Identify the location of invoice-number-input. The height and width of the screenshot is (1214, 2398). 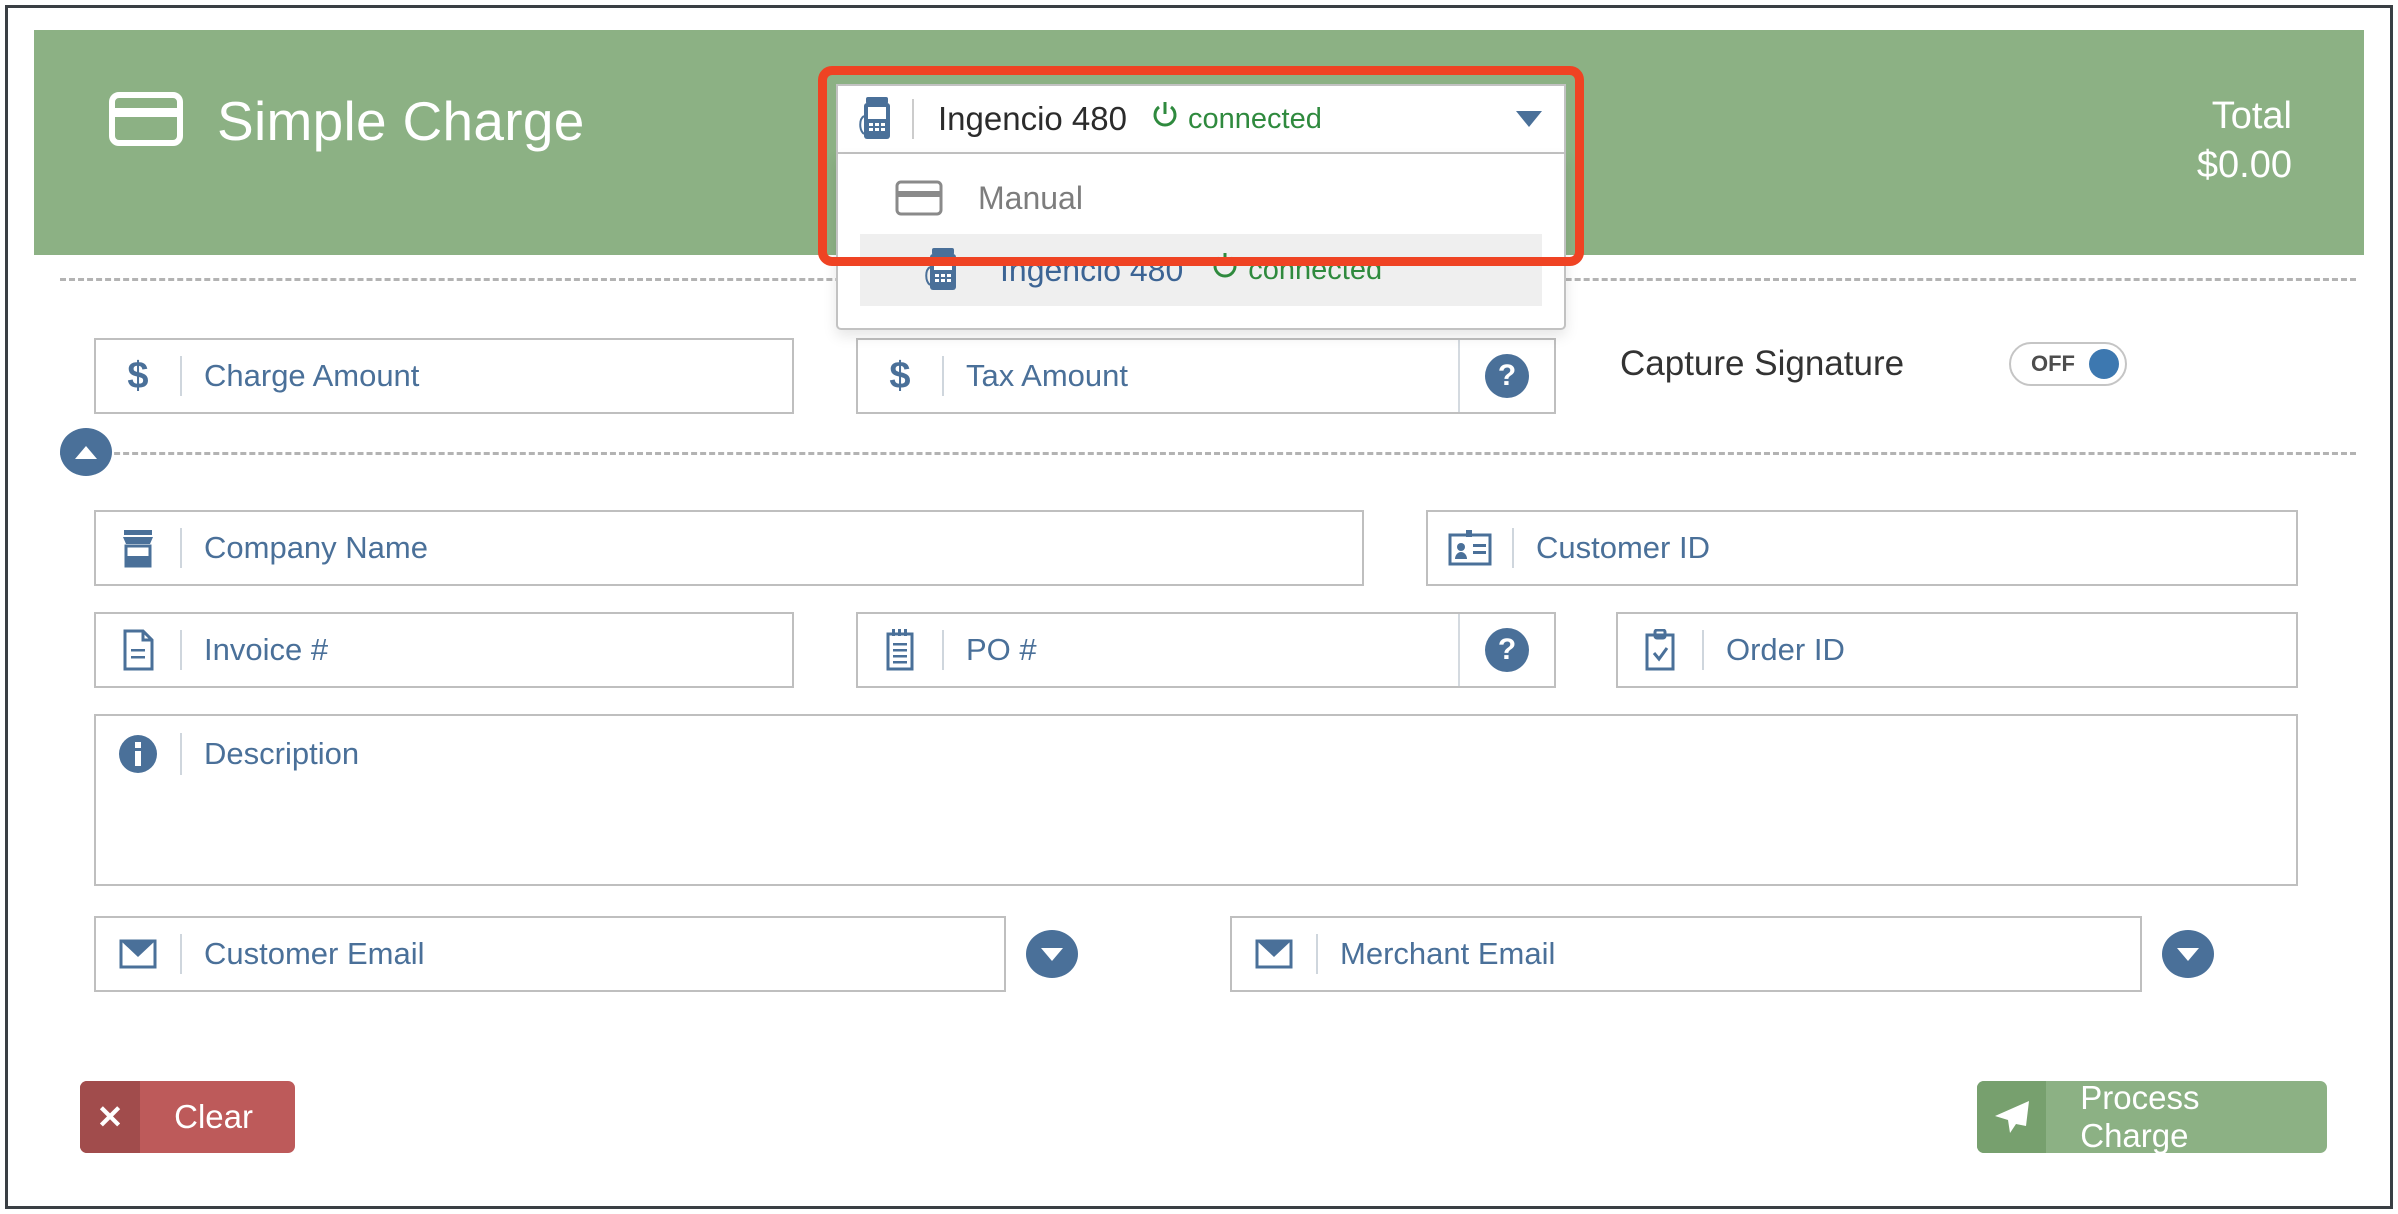
(487, 650).